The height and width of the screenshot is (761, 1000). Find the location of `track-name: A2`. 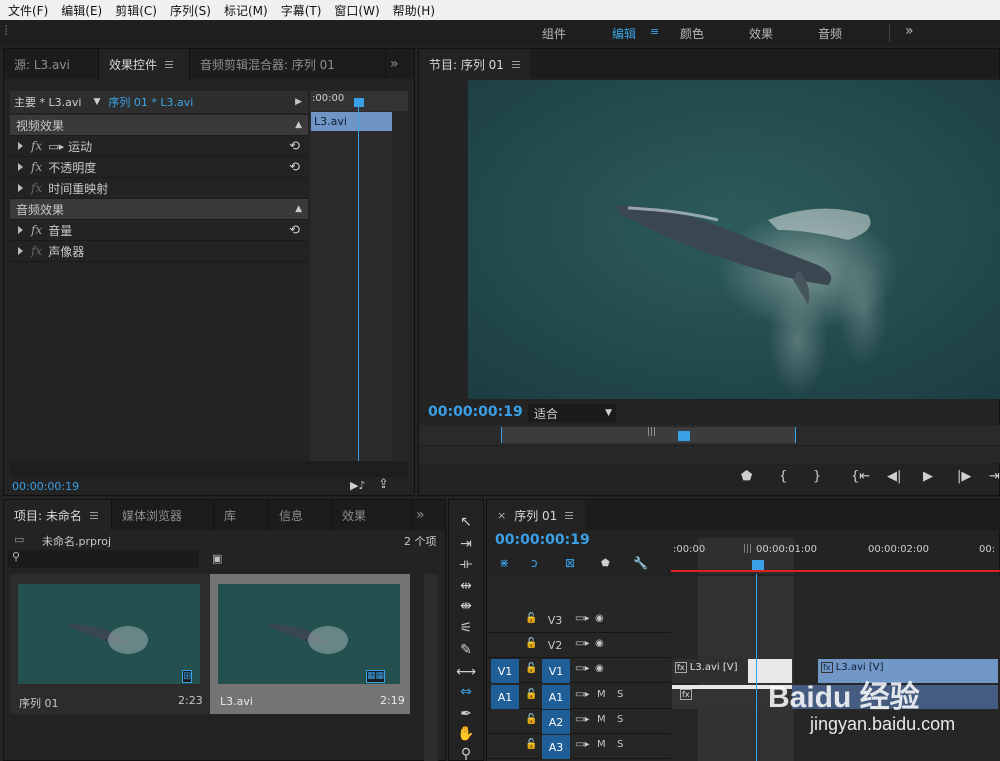

track-name: A2 is located at coordinates (556, 722).